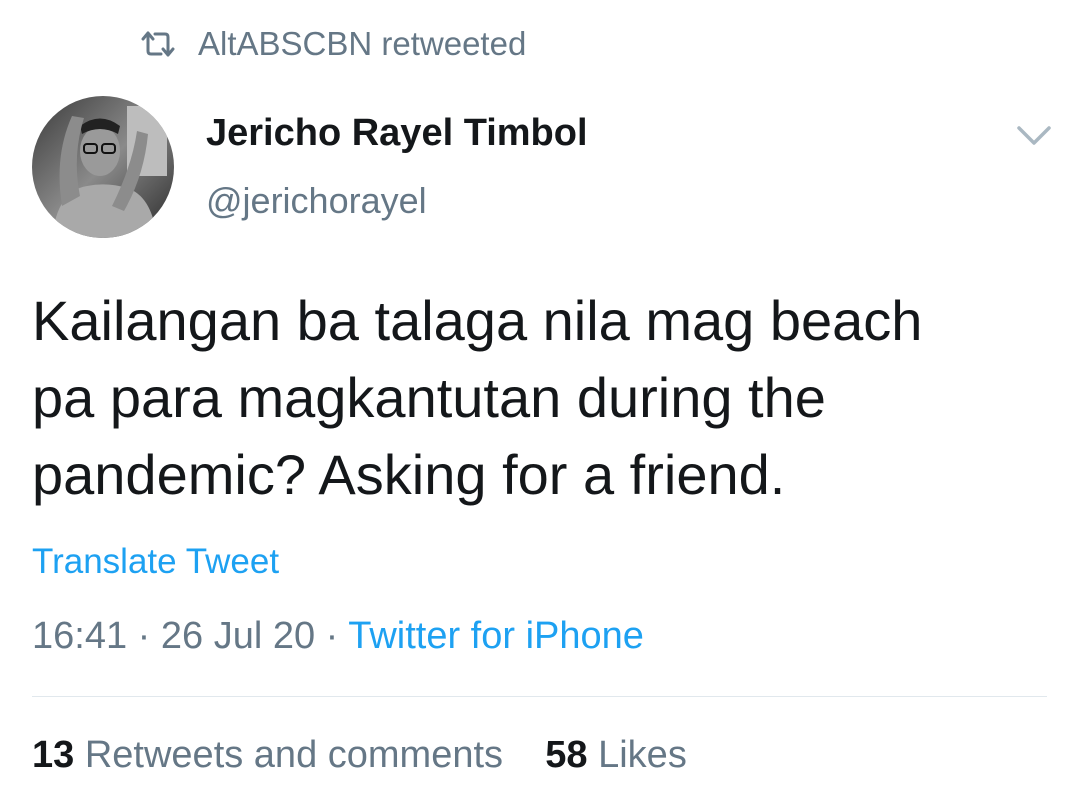 The height and width of the screenshot is (797, 1077). I want to click on retweets-label: Retweets and comments, so click(294, 755).